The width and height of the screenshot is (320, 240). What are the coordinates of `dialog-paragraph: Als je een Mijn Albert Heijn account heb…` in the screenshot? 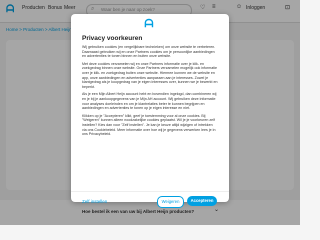 It's located at (149, 101).